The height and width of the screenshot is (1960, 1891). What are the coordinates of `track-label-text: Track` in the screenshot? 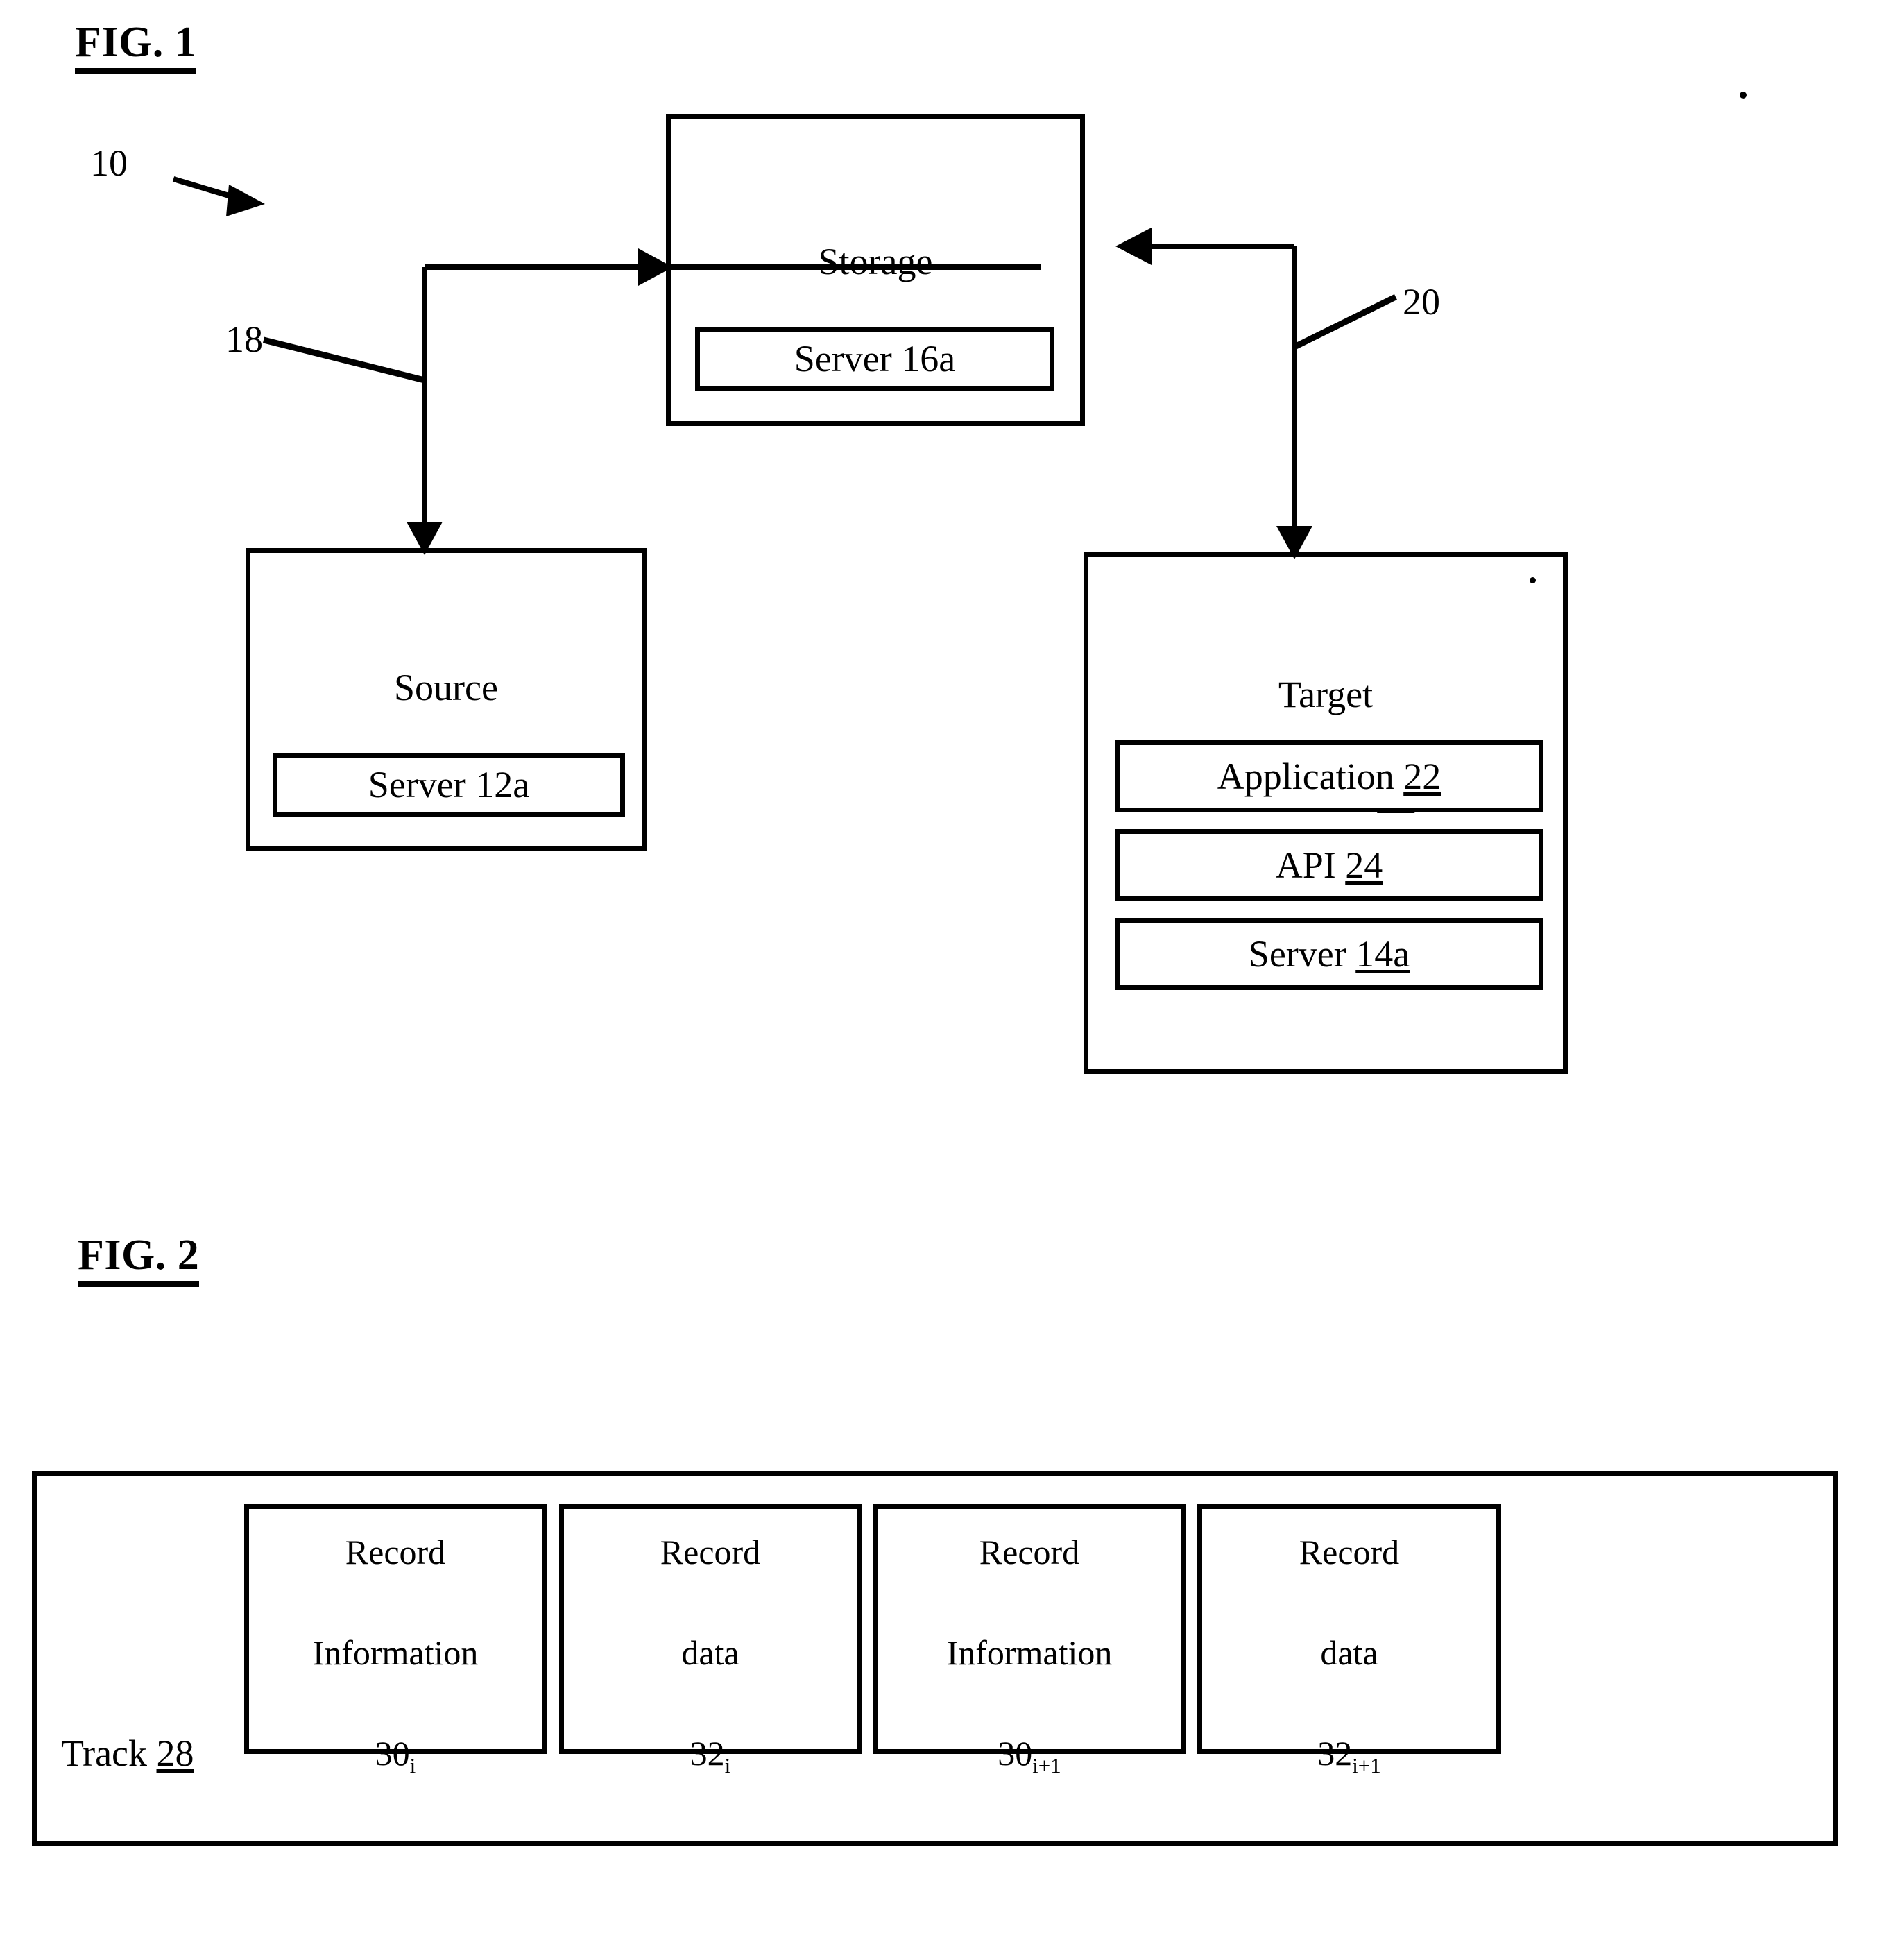 It's located at (105, 1753).